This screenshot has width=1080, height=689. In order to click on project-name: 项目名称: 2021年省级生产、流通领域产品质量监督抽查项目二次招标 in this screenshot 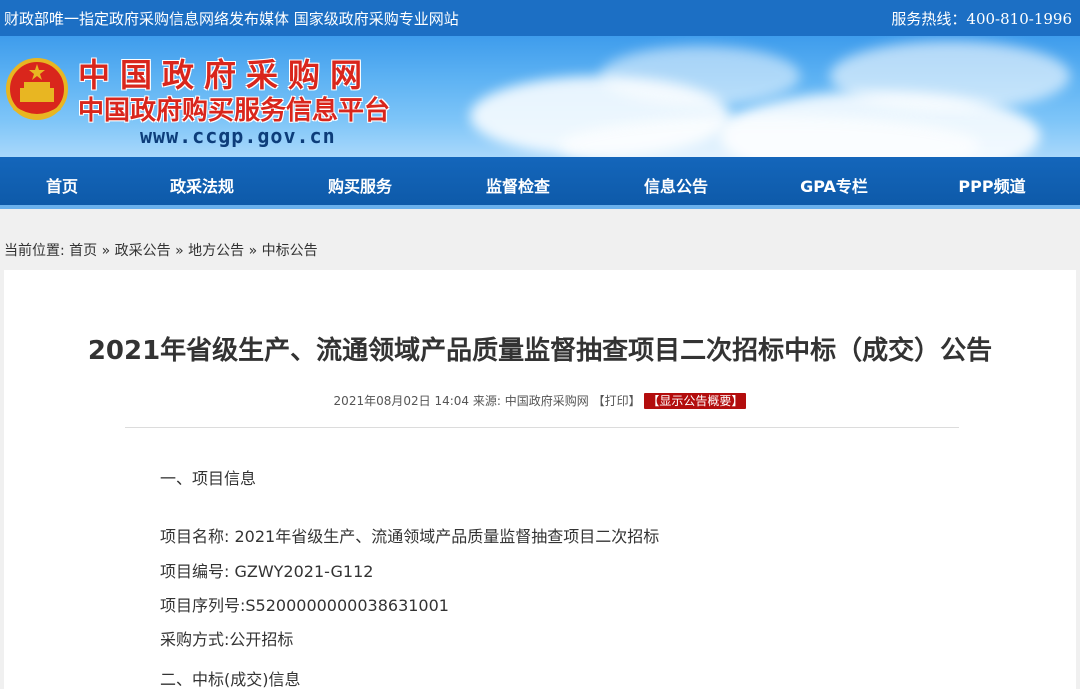, I will do `click(410, 536)`.